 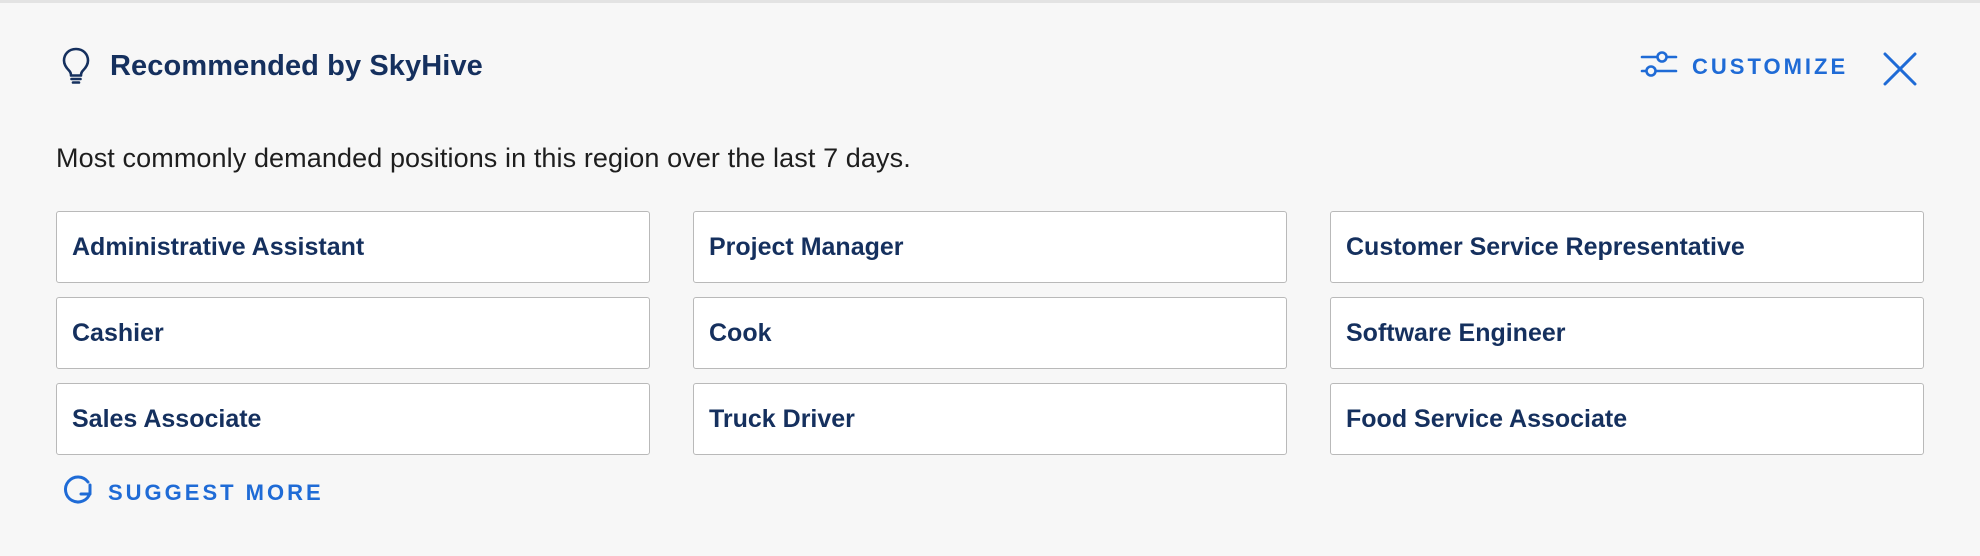 I want to click on panel-title: Recommended by SkyHive, so click(x=296, y=65).